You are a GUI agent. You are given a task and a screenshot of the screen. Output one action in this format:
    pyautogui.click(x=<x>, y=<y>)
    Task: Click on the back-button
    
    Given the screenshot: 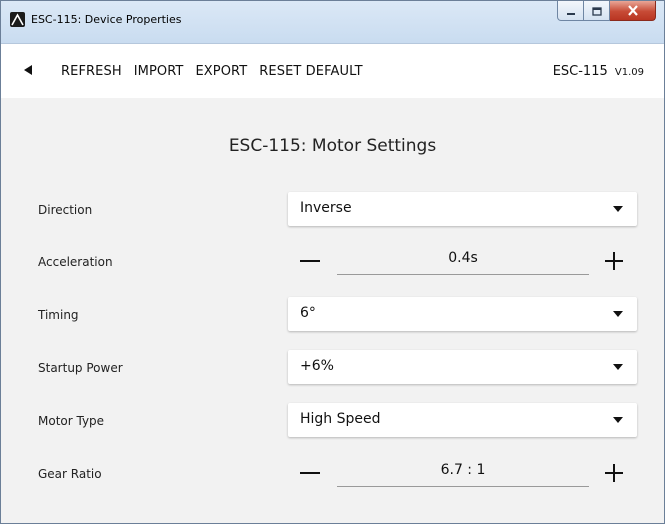 What is the action you would take?
    pyautogui.click(x=28, y=71)
    